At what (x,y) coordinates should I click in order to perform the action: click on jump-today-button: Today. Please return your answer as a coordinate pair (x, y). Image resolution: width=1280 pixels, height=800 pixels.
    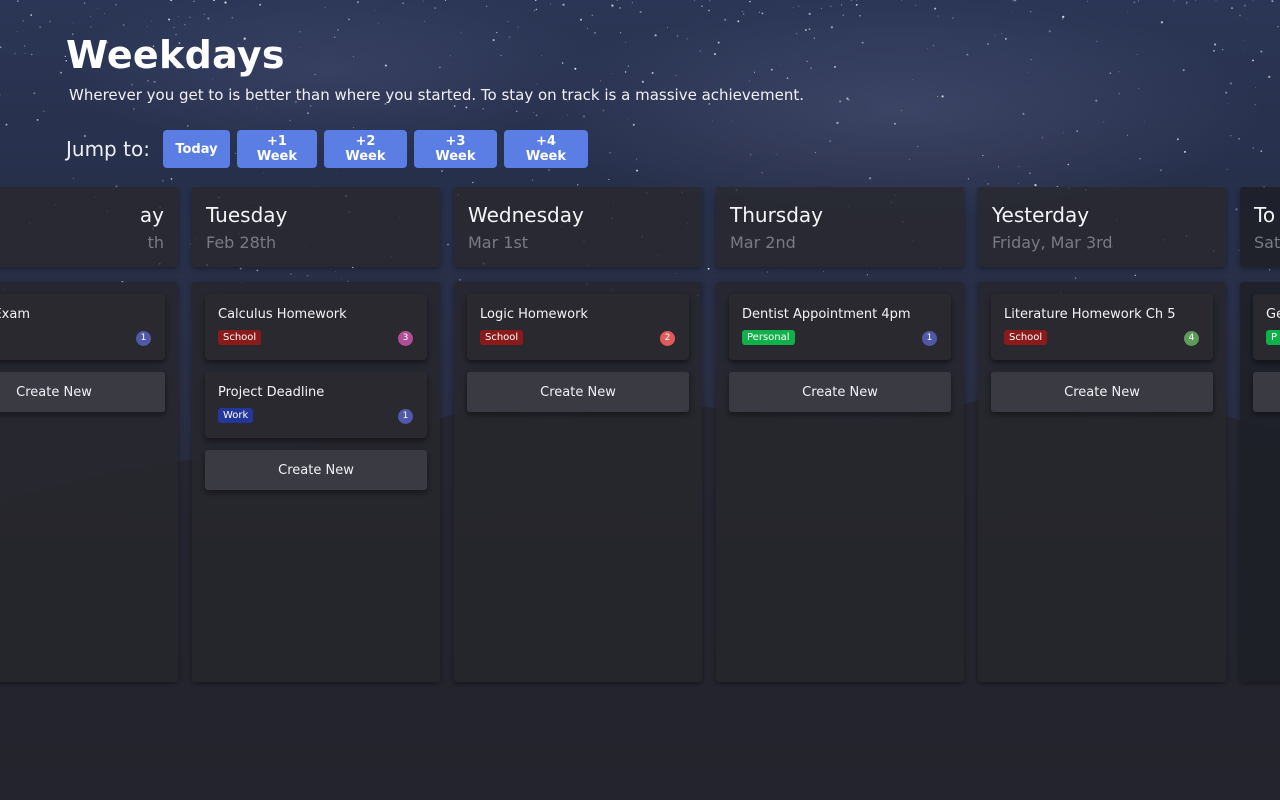
    Looking at the image, I should click on (196, 149).